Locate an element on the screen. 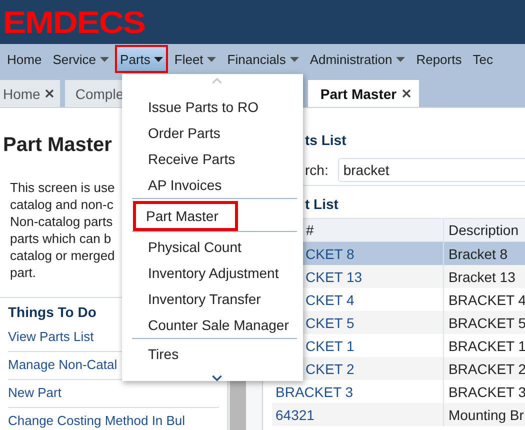 Image resolution: width=525 pixels, height=430 pixels. description-text: parts which can b is located at coordinates (61, 238).